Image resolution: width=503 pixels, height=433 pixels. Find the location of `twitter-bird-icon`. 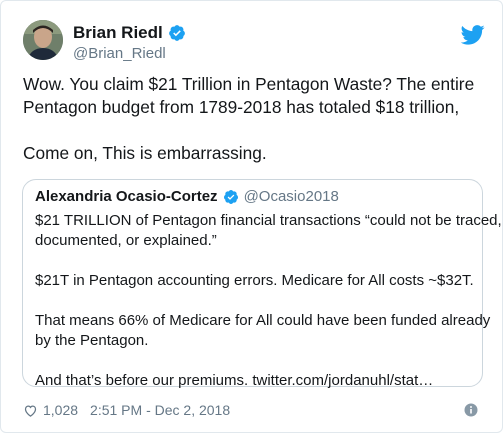

twitter-bird-icon is located at coordinates (473, 35).